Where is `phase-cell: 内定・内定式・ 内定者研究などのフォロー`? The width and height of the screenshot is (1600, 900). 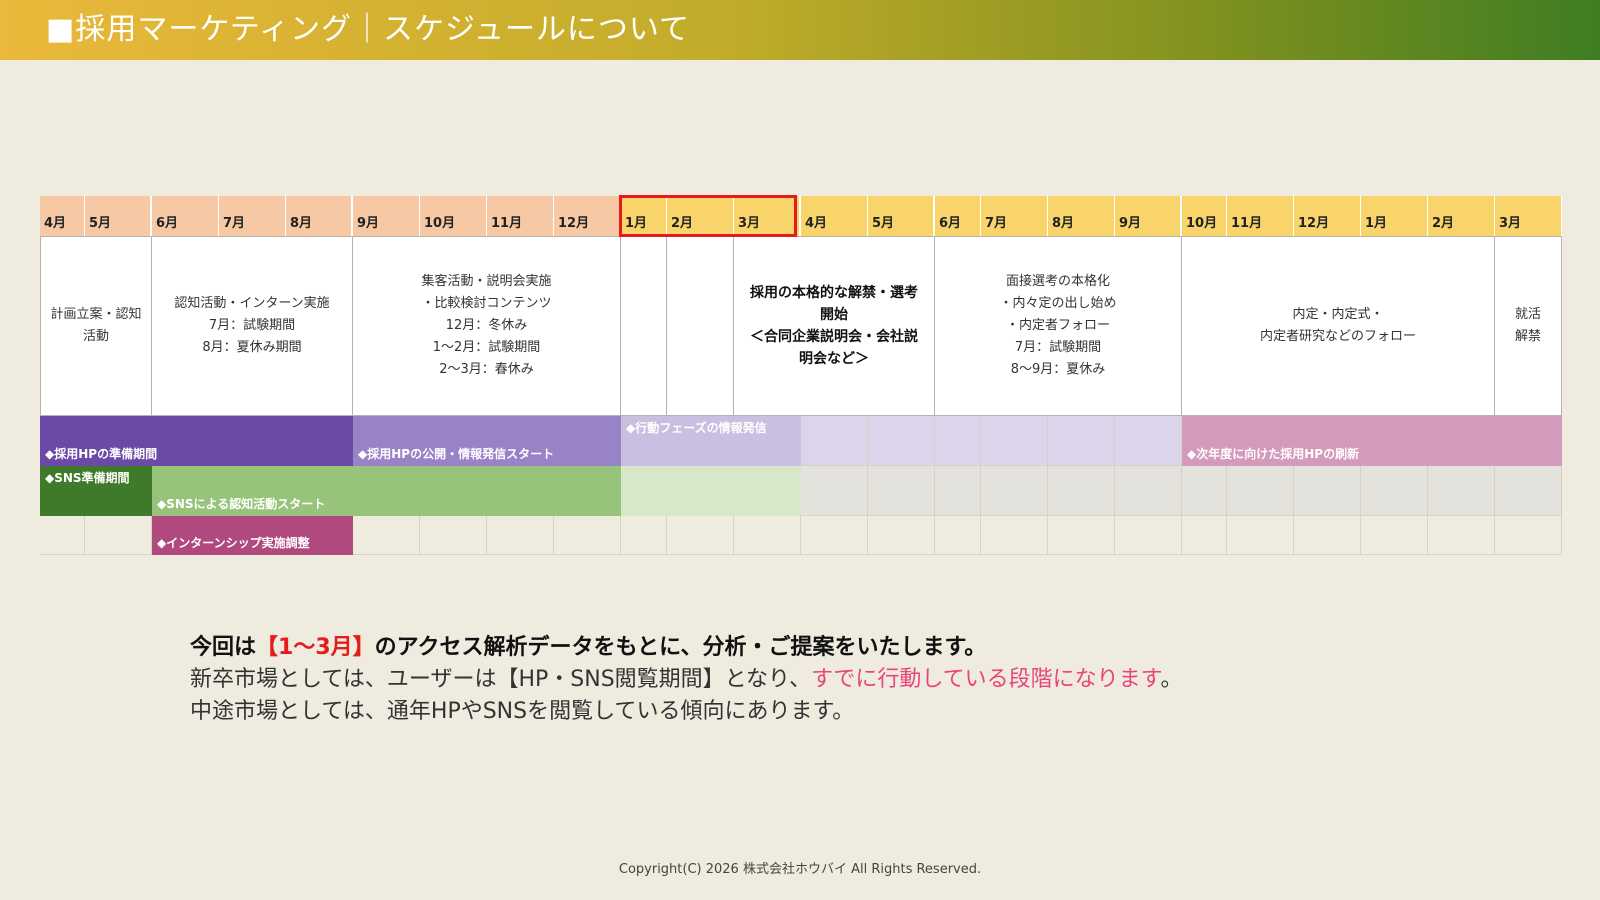 phase-cell: 内定・内定式・ 内定者研究などのフォロー is located at coordinates (1338, 326).